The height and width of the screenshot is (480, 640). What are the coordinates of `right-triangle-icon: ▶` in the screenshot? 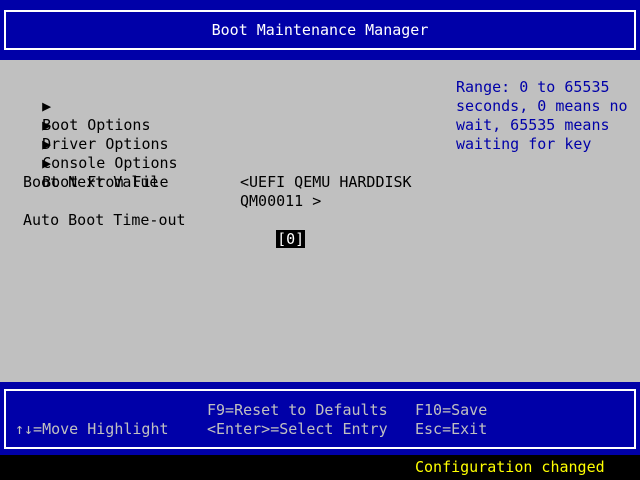 It's located at (47, 163).